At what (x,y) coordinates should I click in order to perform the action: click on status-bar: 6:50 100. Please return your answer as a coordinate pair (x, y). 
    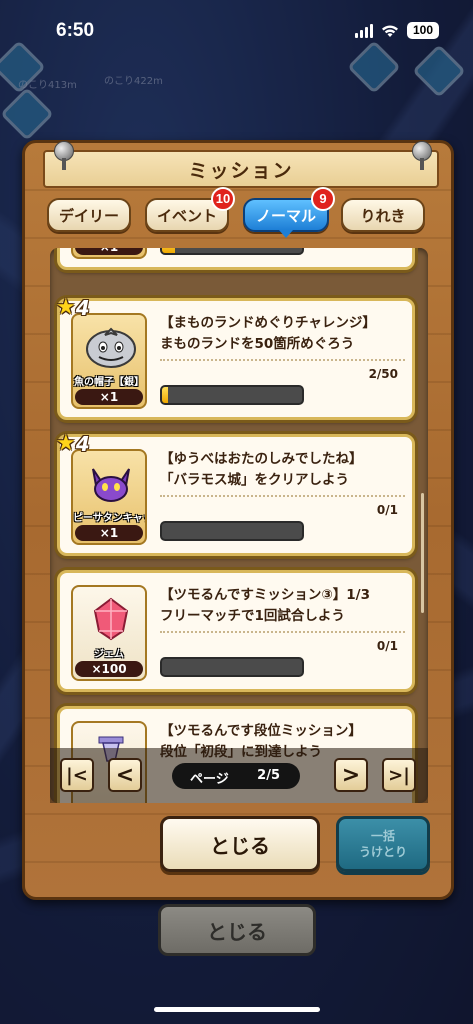
    Looking at the image, I should click on (236, 30).